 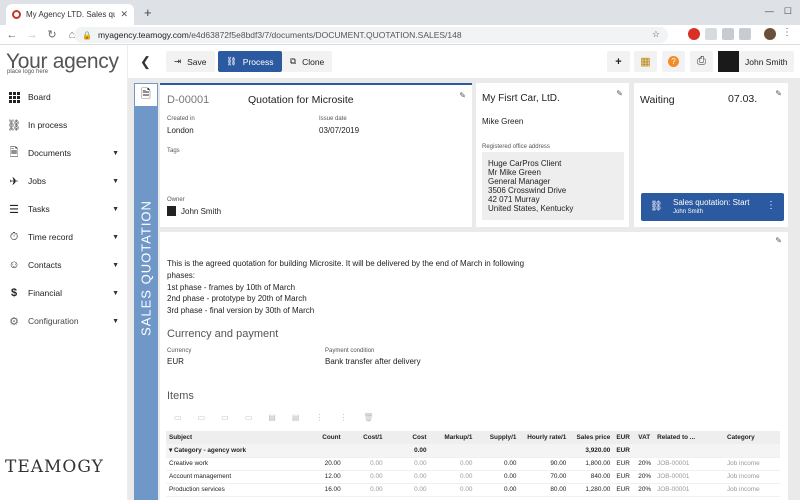 What do you see at coordinates (364, 464) in the screenshot?
I see `item-cost-per-unit: 0.00` at bounding box center [364, 464].